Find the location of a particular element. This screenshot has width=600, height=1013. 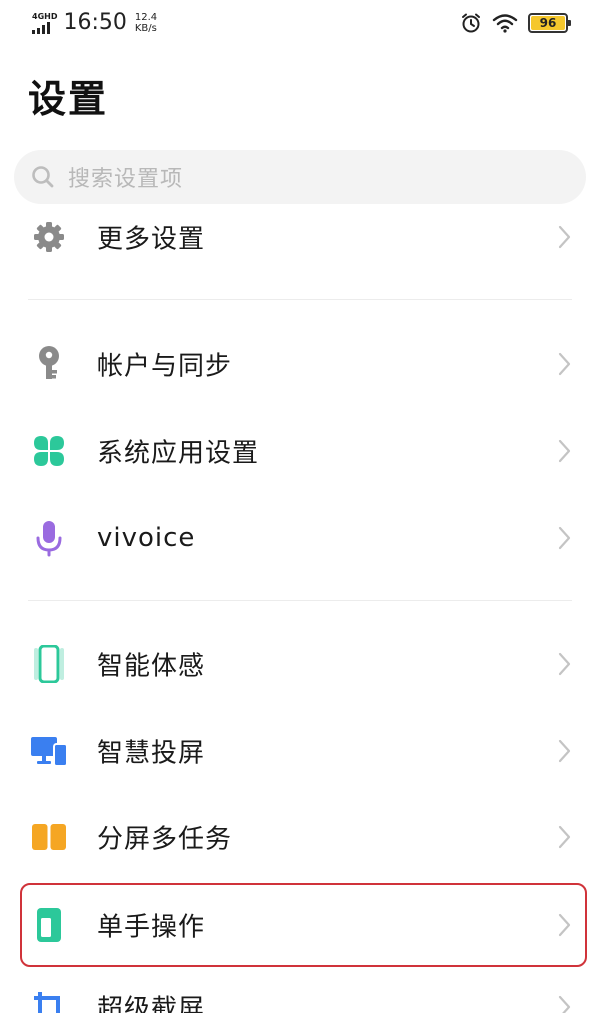

clock: 16:50 is located at coordinates (95, 22).